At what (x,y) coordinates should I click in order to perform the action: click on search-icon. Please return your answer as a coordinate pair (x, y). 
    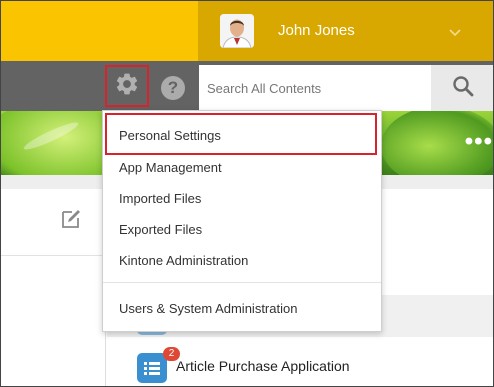
    Looking at the image, I should click on (463, 88).